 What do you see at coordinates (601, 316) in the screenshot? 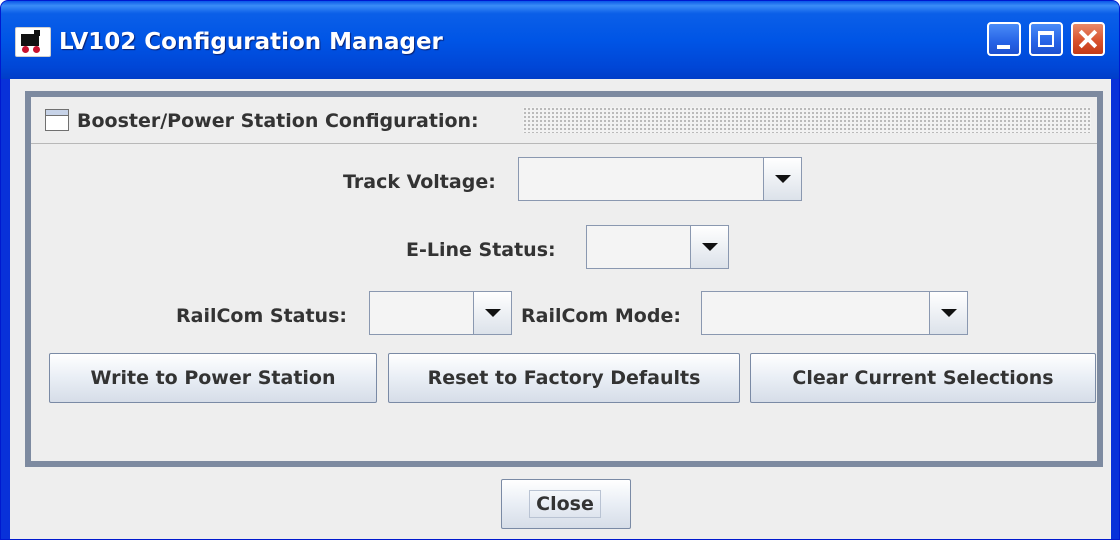
I see `railcom-mode-label: RailCom Mode:` at bounding box center [601, 316].